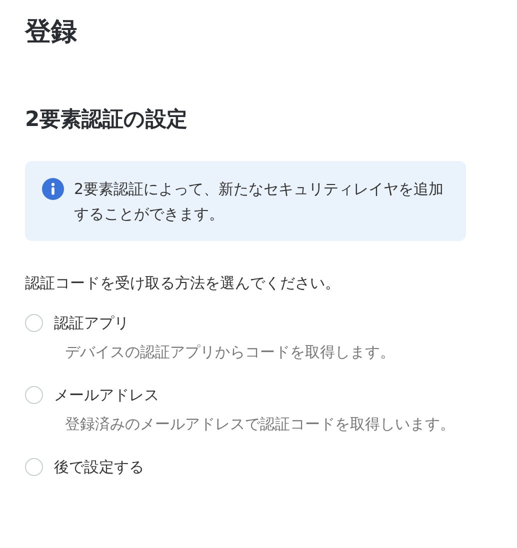 Image resolution: width=517 pixels, height=548 pixels. Describe the element at coordinates (91, 323) in the screenshot. I see `option-label: 認証アプリ` at that location.